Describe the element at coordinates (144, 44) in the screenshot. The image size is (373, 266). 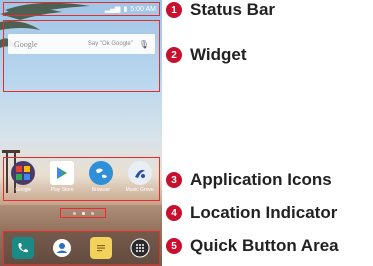
I see `mic-icon: 🎙` at that location.